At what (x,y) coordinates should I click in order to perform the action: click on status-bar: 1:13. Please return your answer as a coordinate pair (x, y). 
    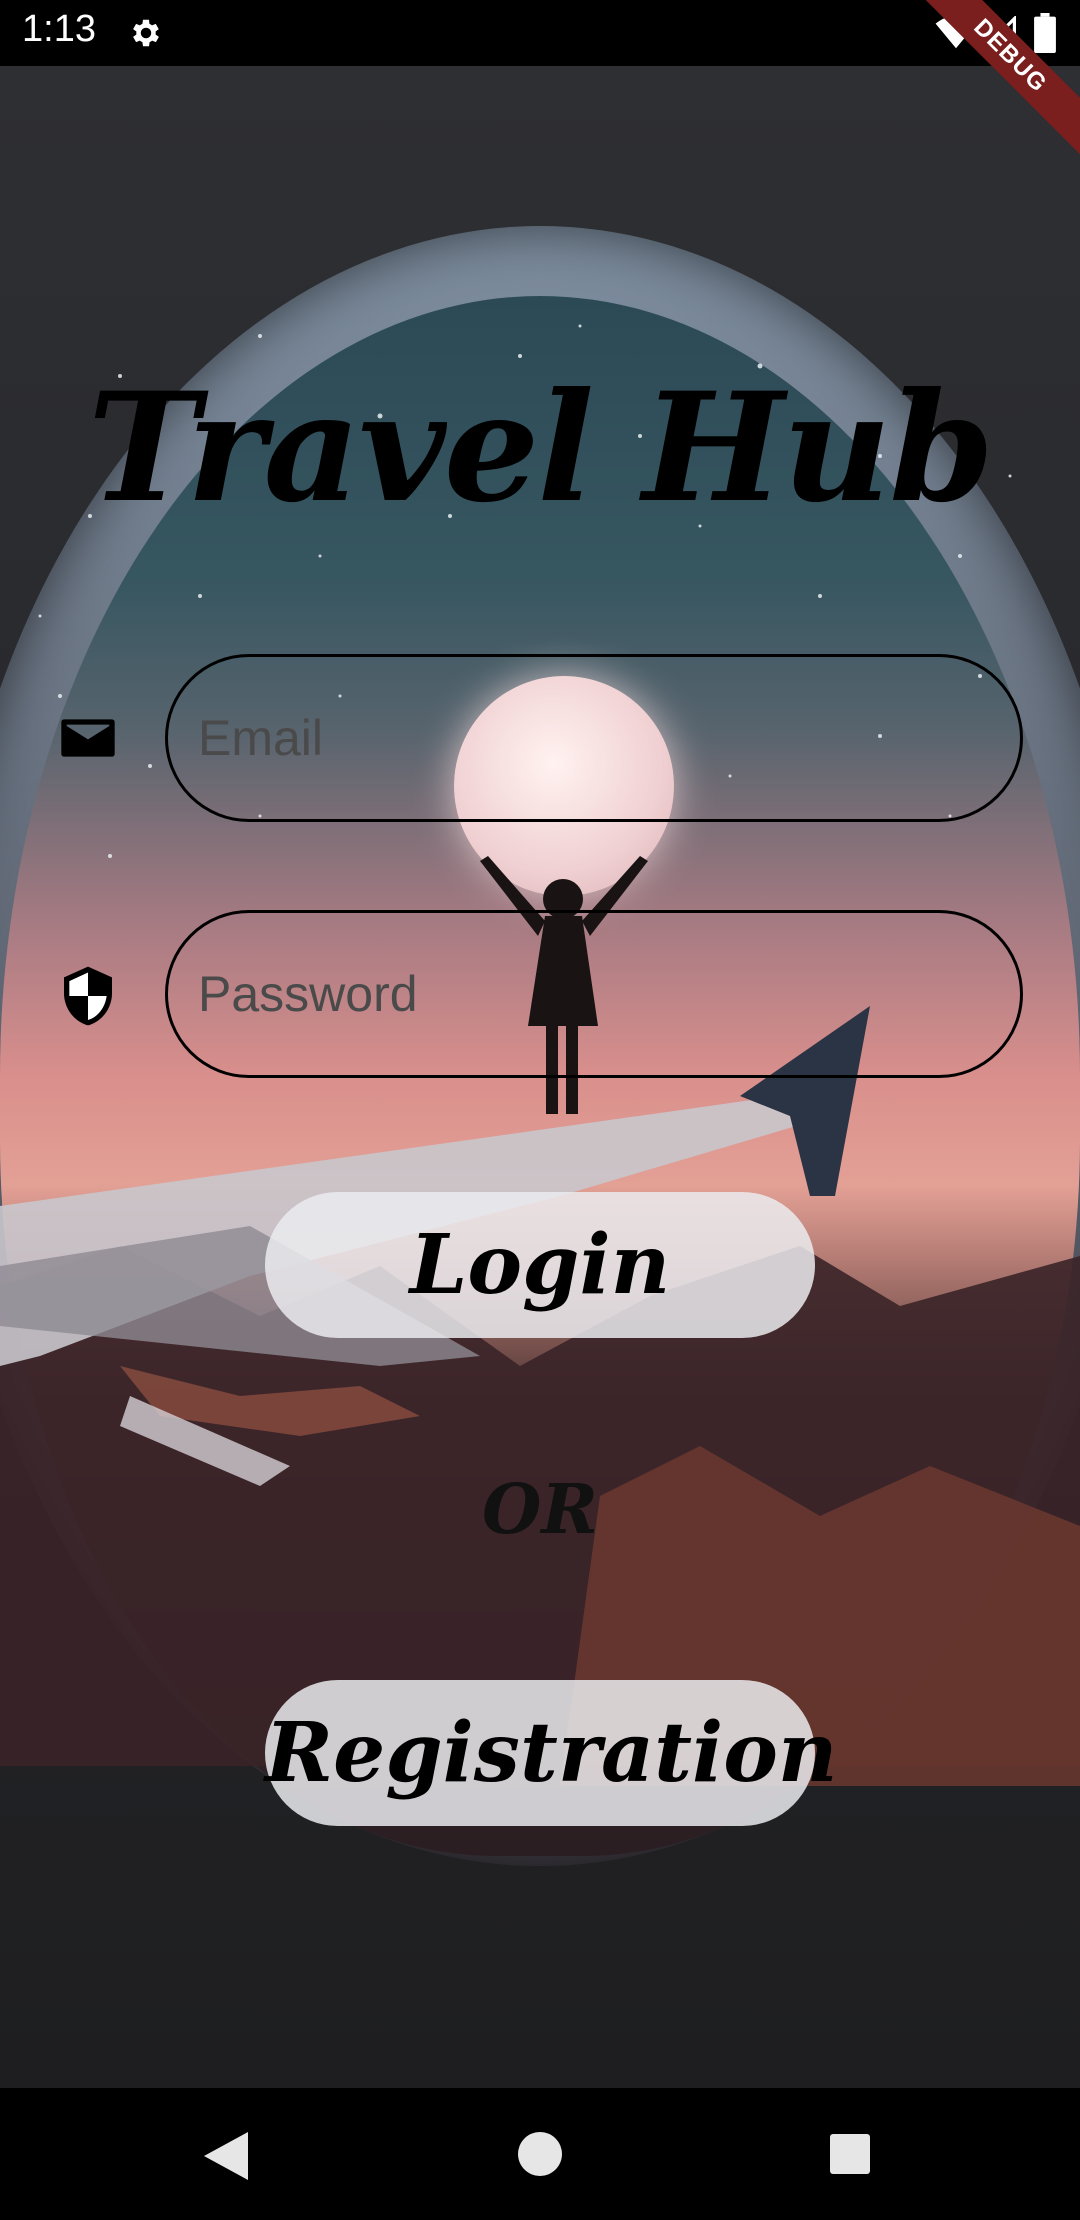
    Looking at the image, I should click on (540, 33).